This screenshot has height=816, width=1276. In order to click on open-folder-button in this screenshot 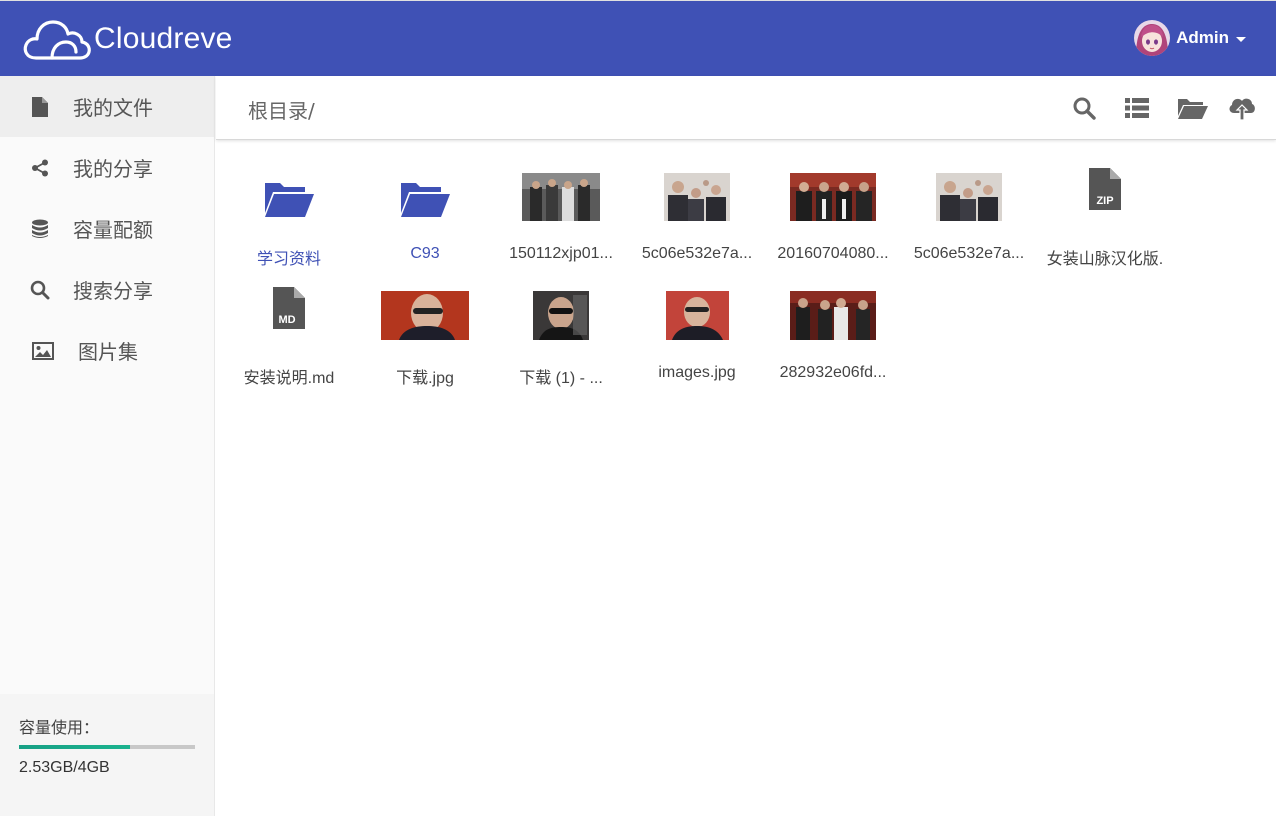, I will do `click(1193, 108)`.